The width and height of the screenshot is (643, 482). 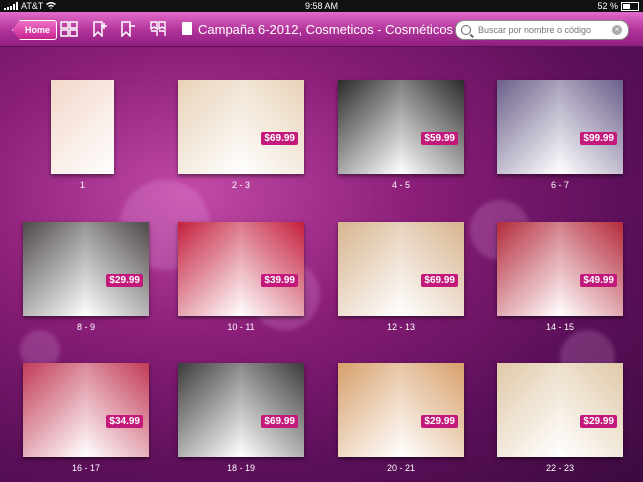 I want to click on clock: 9:58 AM, so click(x=321, y=6).